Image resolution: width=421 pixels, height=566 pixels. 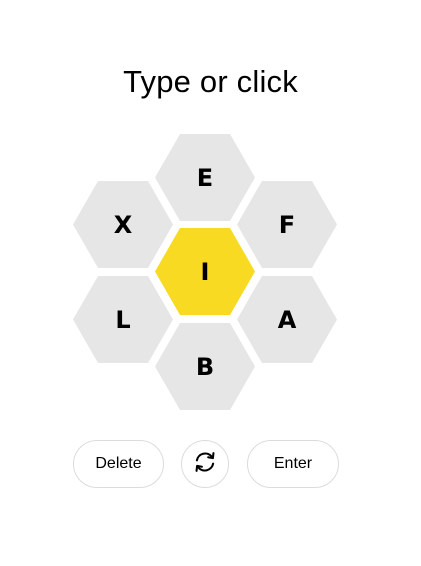 I want to click on shuffle-icon, so click(x=205, y=464).